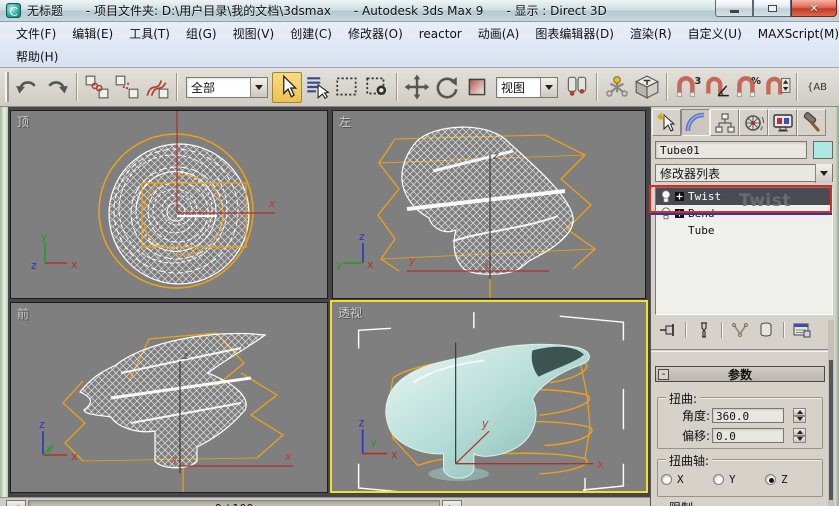 This screenshot has width=839, height=506. I want to click on keyboard-override-button, so click(647, 87).